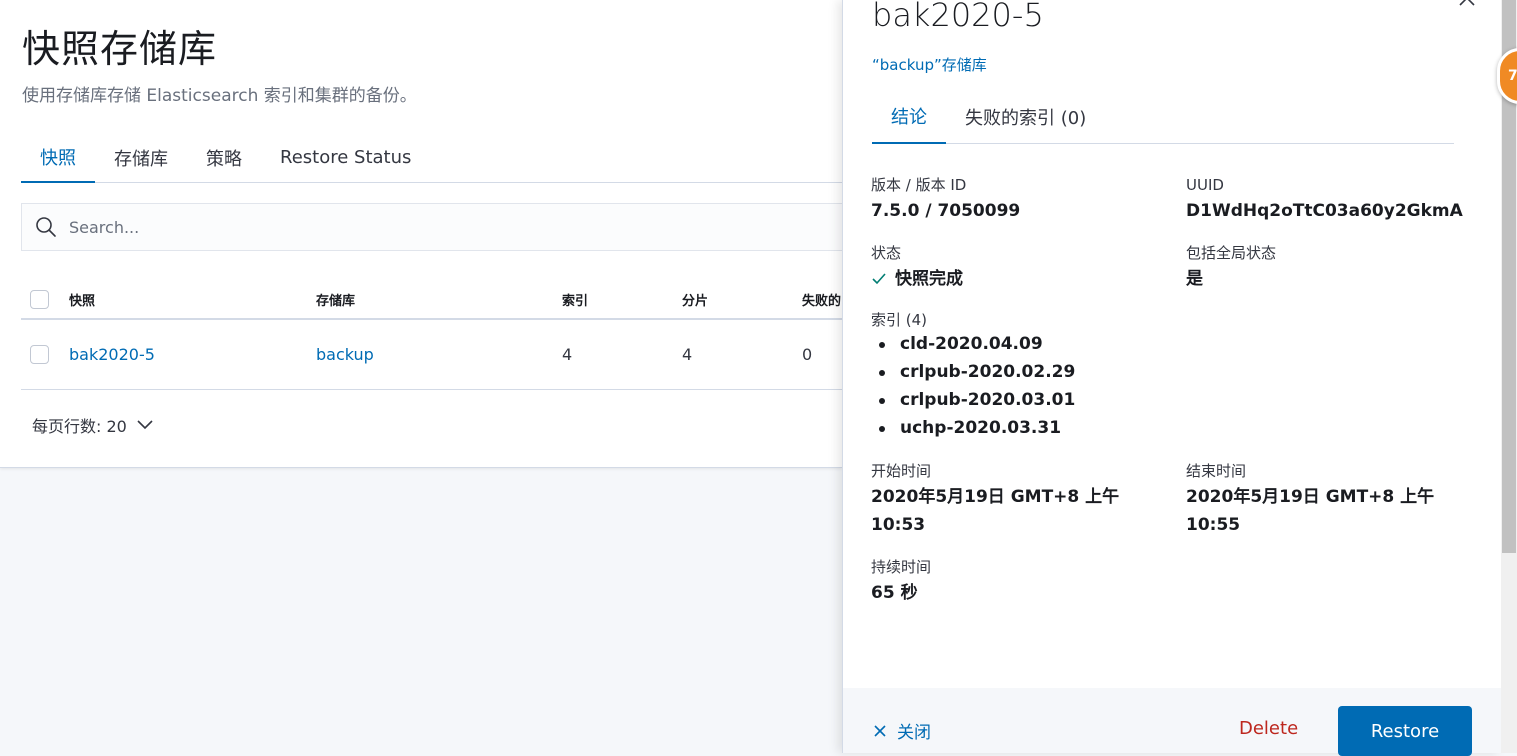  Describe the element at coordinates (1172, 722) in the screenshot. I see `flyout-footer: 关闭 Delete Restore` at that location.